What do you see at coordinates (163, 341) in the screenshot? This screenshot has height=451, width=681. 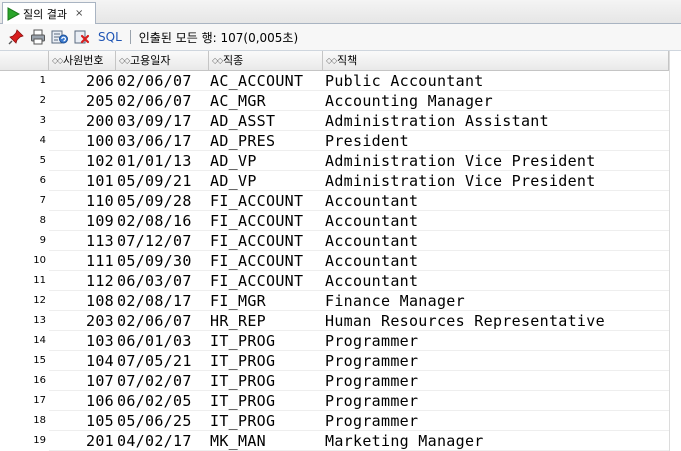 I see `cell-hire-date: 06/01/03` at bounding box center [163, 341].